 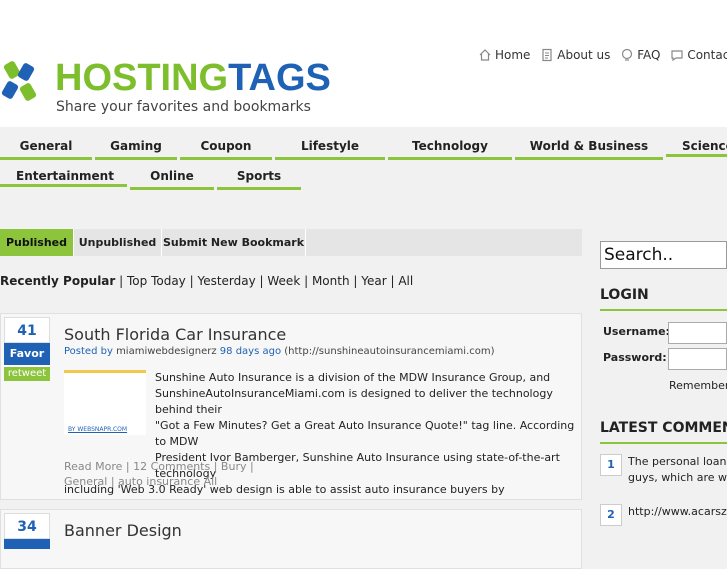 I want to click on category-coupon: Coupon, so click(x=226, y=149).